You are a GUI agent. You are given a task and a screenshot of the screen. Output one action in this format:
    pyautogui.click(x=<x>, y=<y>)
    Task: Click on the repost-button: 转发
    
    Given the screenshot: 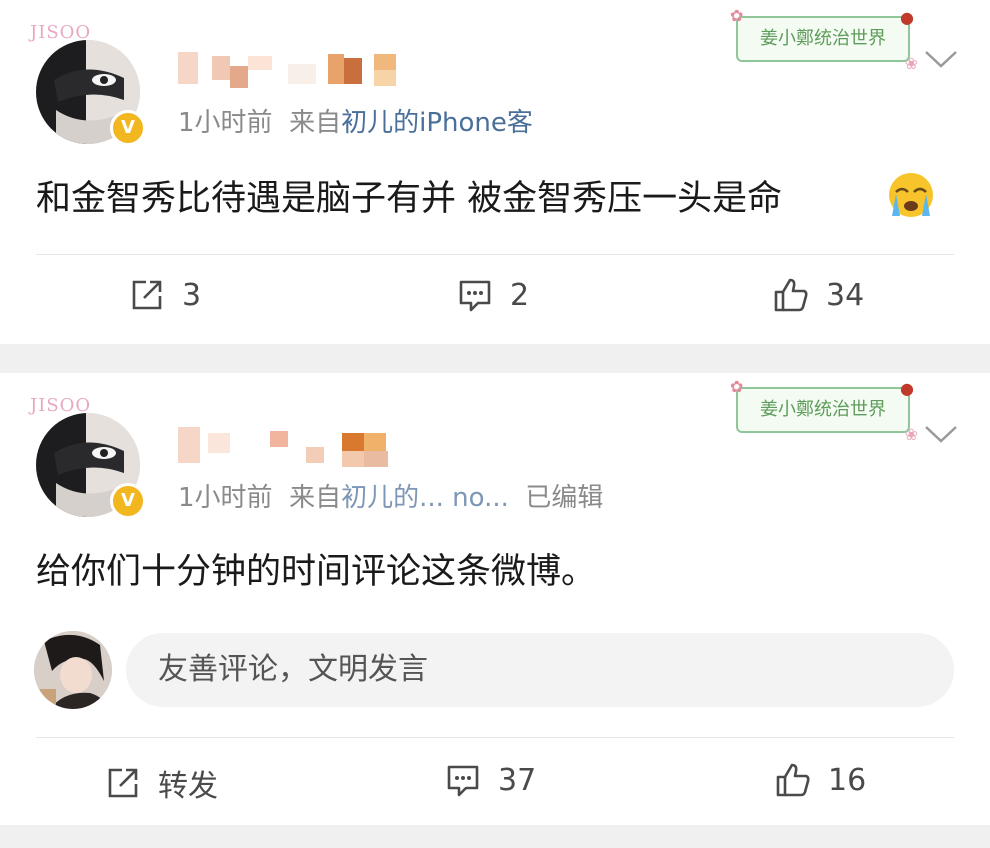 What is the action you would take?
    pyautogui.click(x=161, y=783)
    